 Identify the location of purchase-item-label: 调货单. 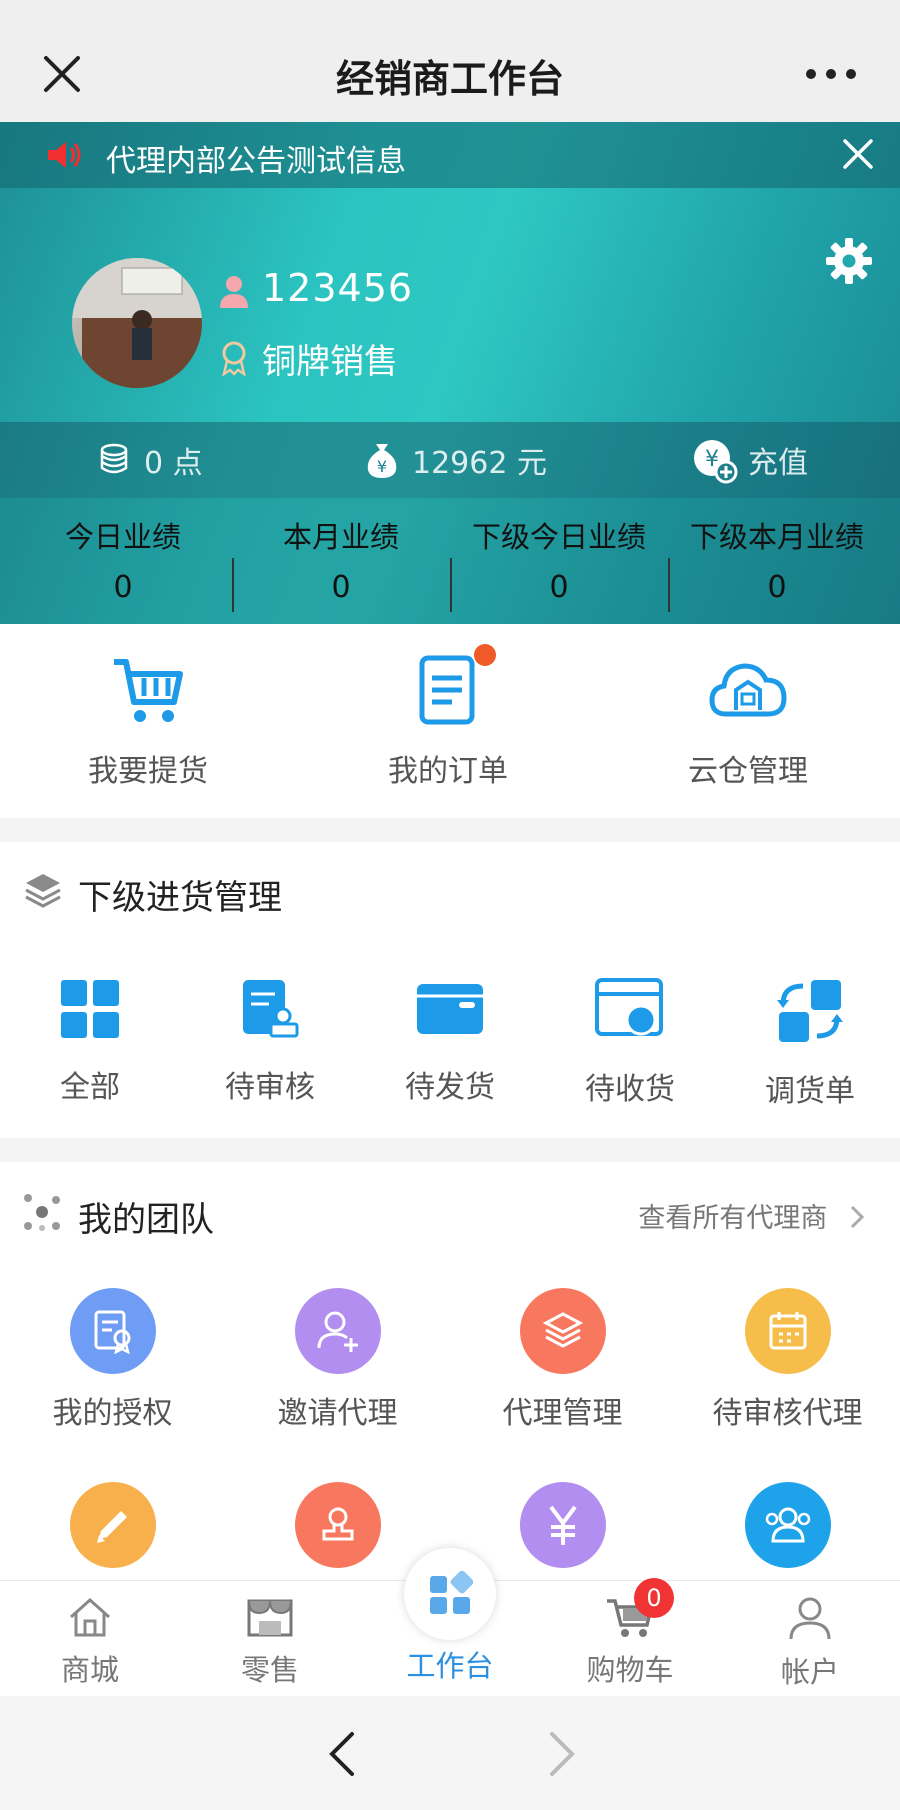
(810, 1091).